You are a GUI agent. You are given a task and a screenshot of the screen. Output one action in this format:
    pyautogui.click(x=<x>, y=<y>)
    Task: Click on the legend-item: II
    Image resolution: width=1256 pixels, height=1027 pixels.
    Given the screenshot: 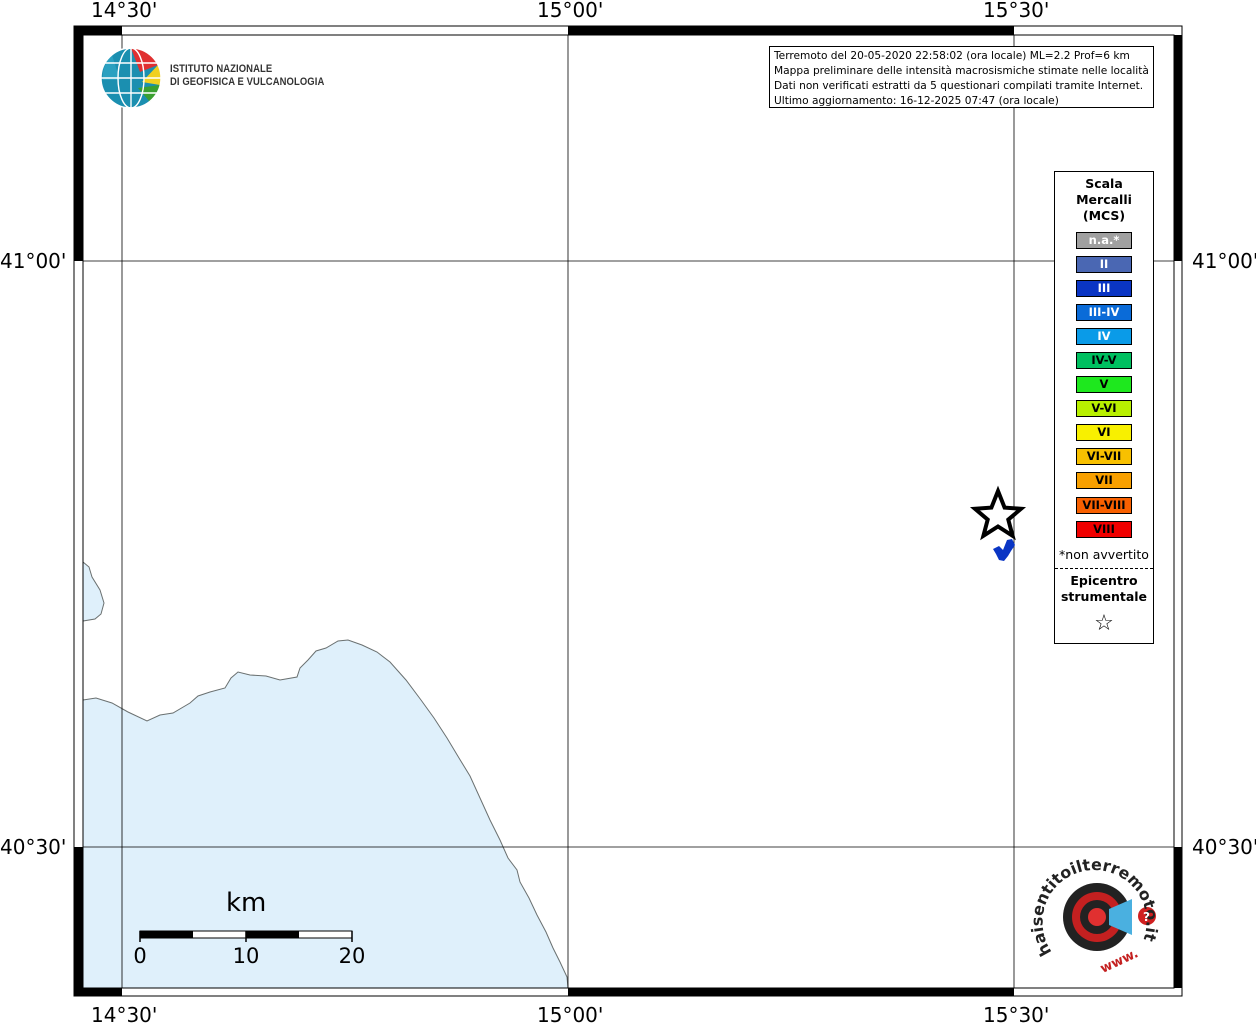 What is the action you would take?
    pyautogui.click(x=1104, y=264)
    